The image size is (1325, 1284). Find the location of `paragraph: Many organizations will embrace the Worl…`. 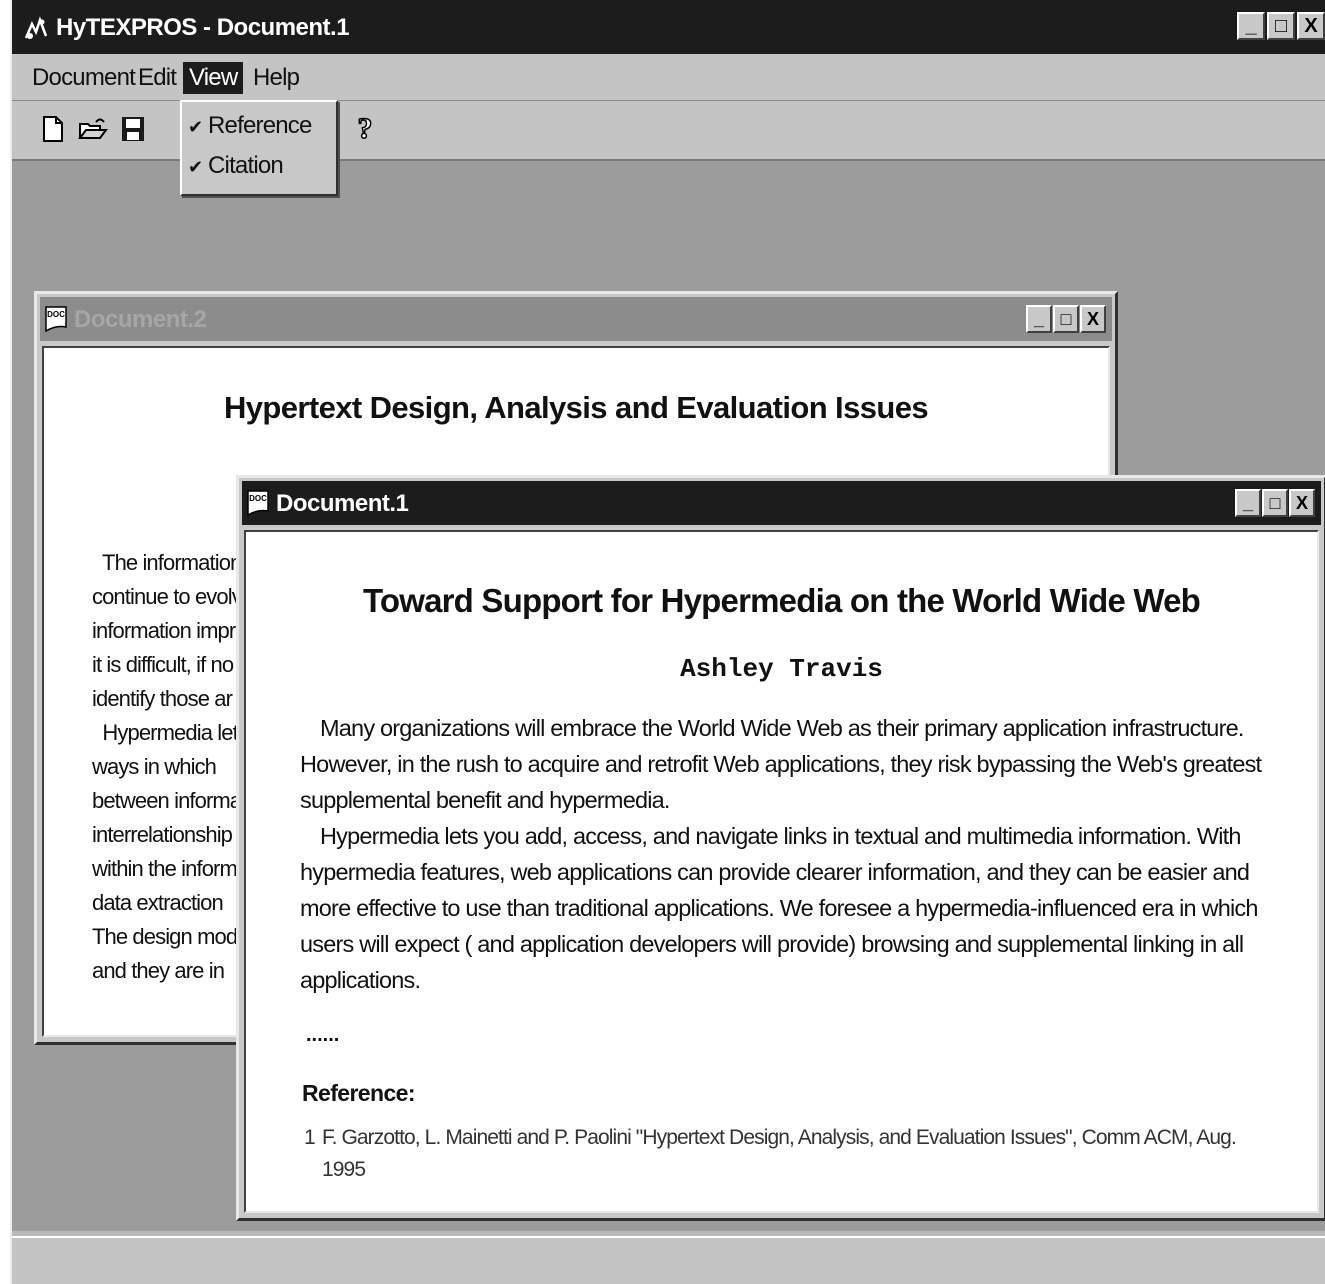

paragraph: Many organizations will embrace the Worl… is located at coordinates (787, 764).